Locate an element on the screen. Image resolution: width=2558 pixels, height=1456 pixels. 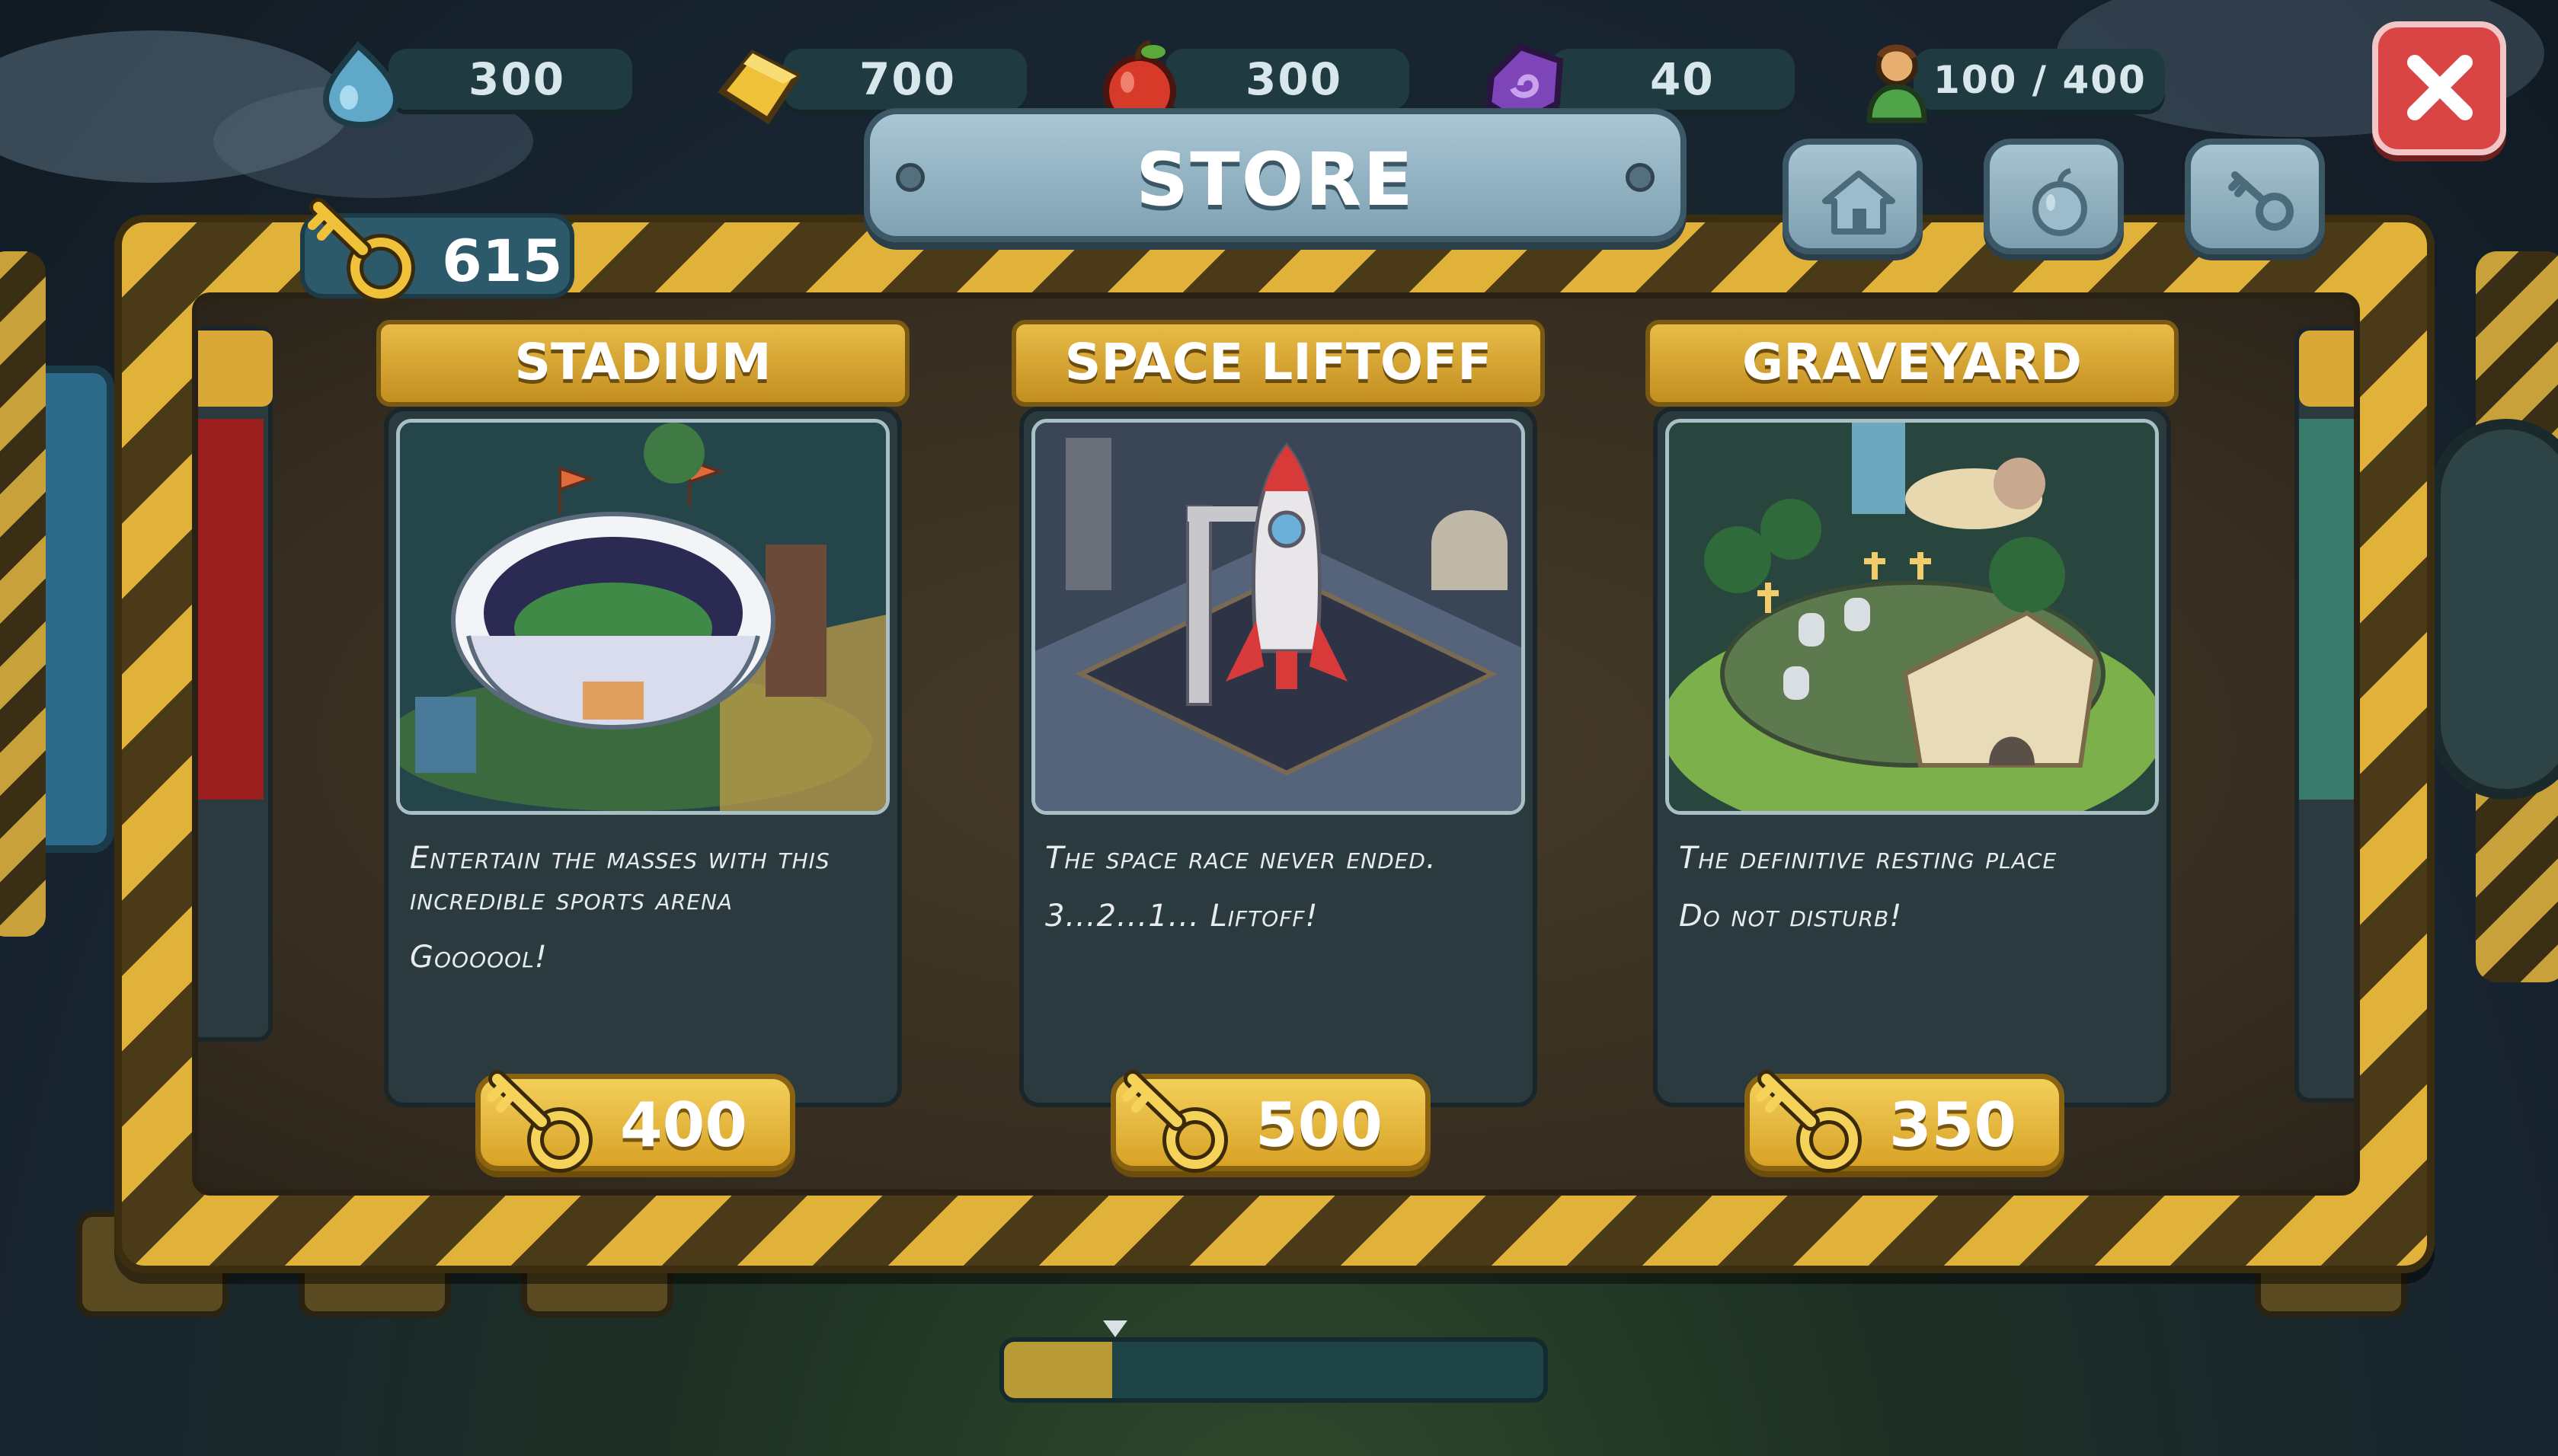
close-icon is located at coordinates (2440, 87).